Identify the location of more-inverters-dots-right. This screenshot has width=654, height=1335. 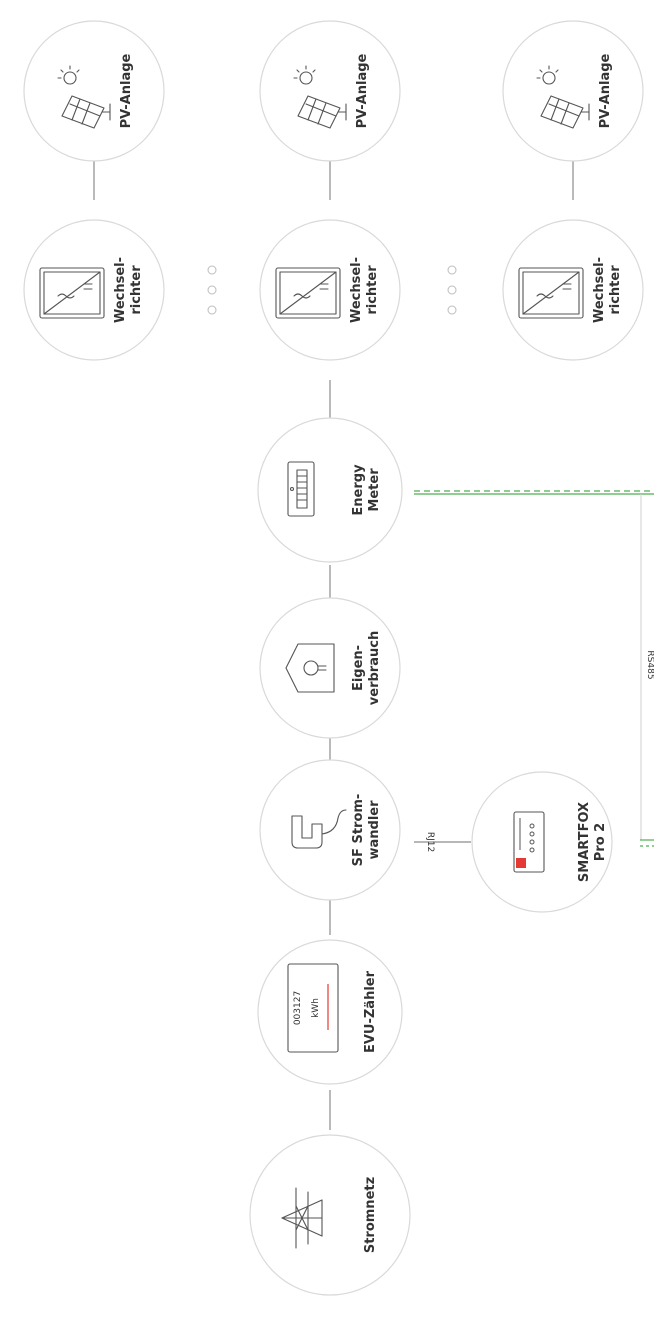
(452, 290).